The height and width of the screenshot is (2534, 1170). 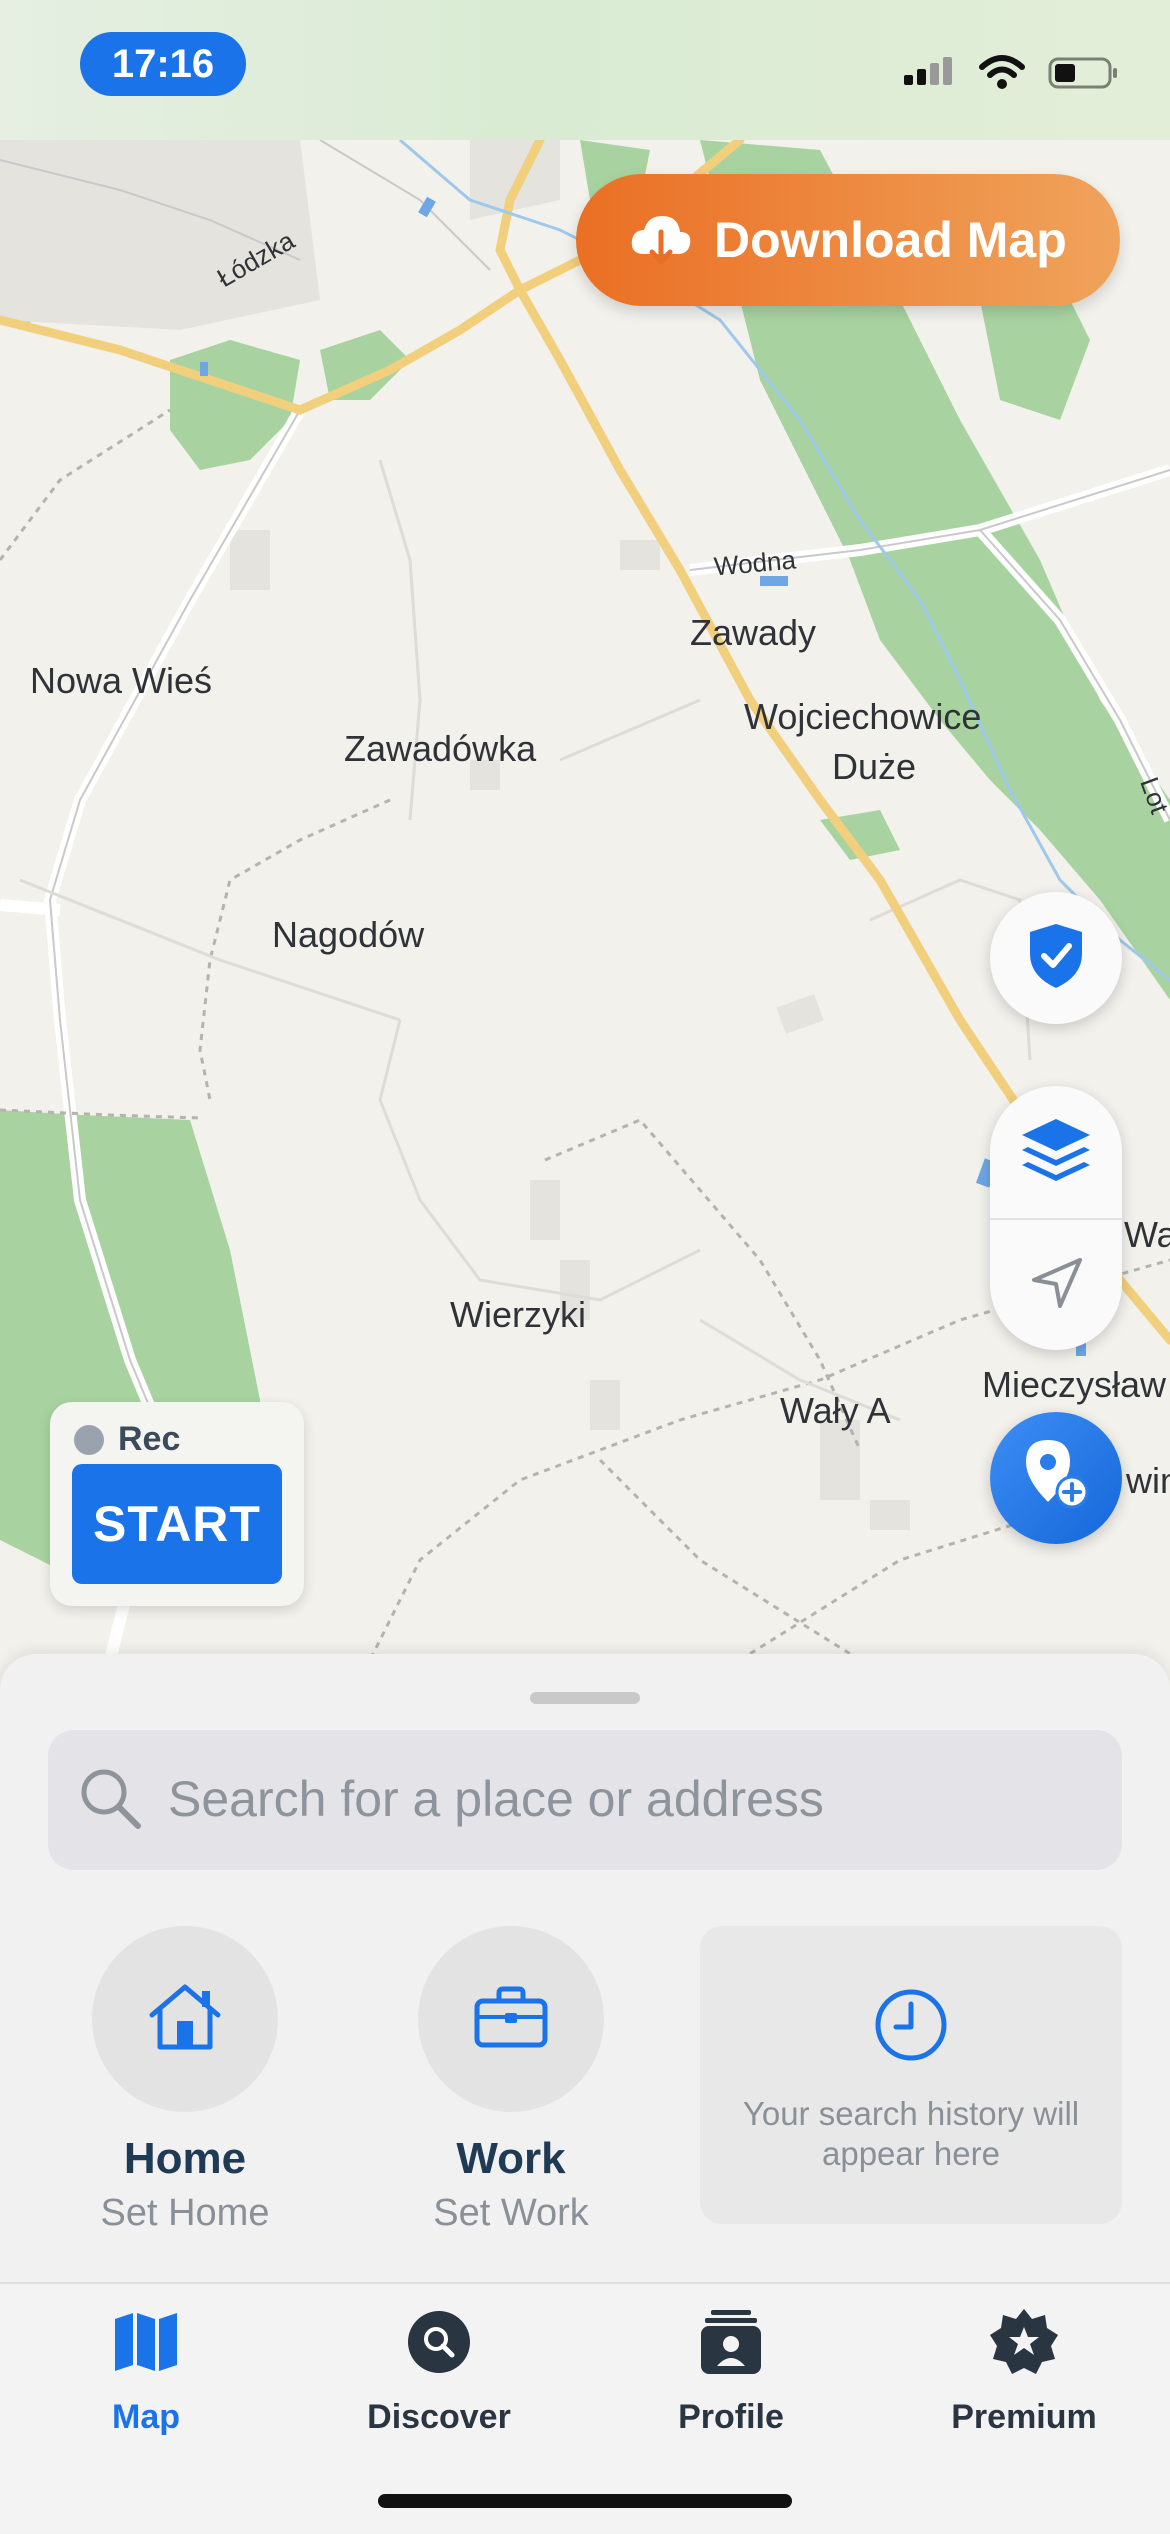 I want to click on house-icon, so click(x=185, y=2019).